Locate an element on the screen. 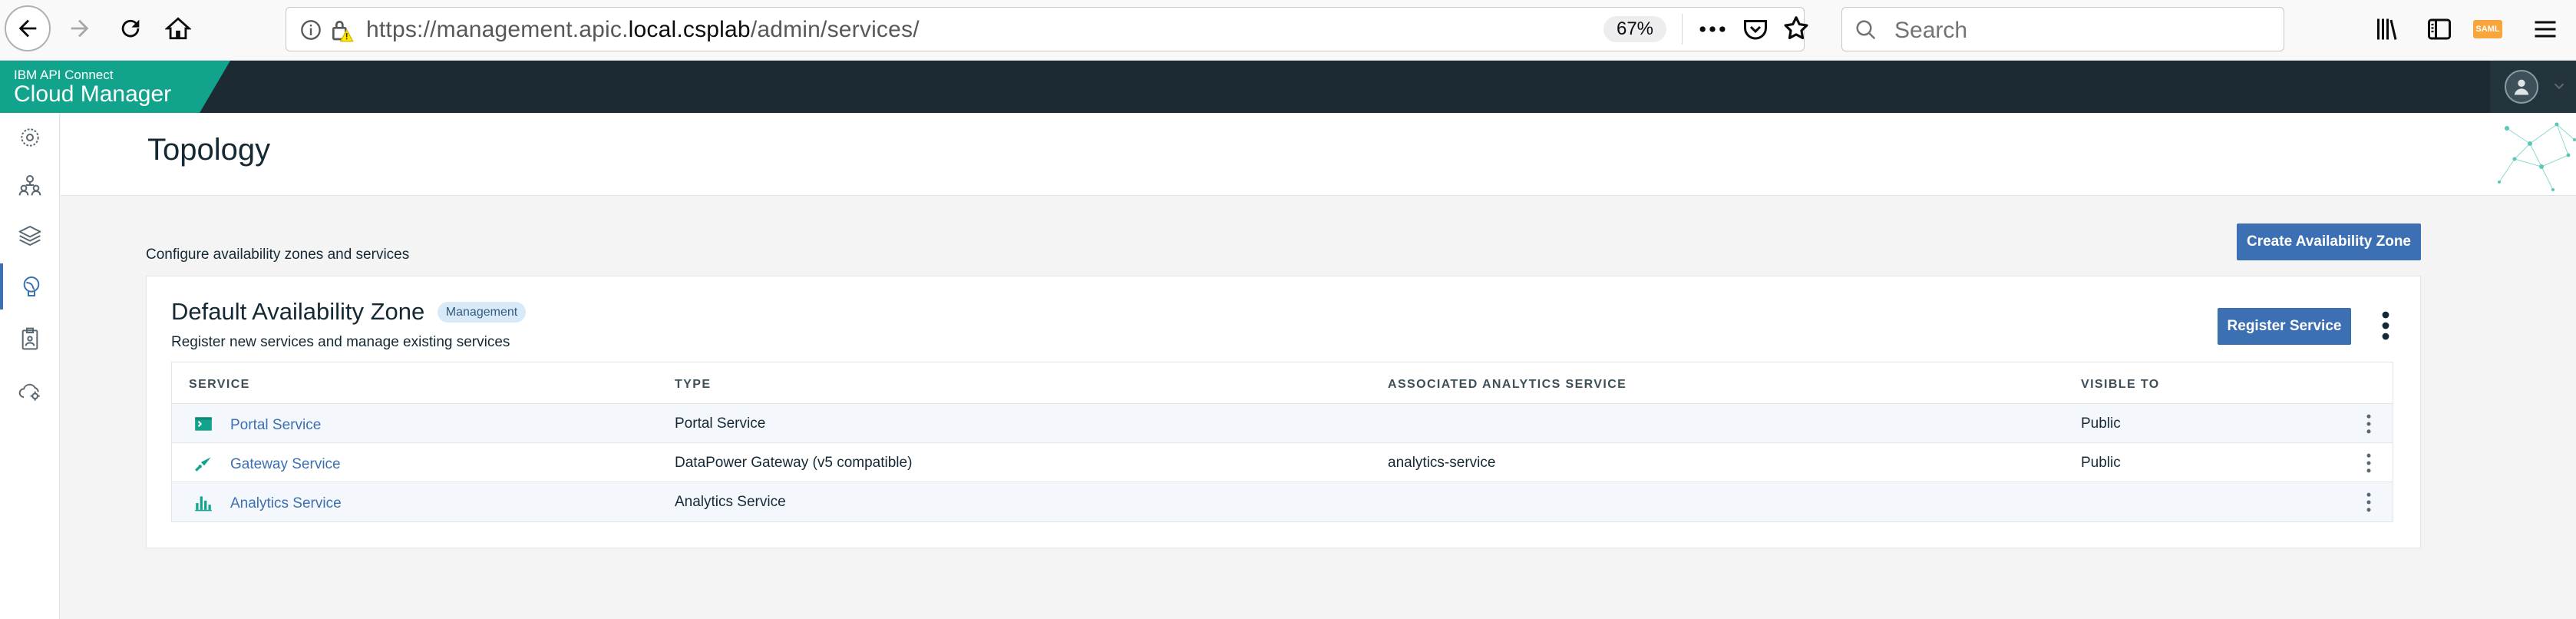 This screenshot has width=2576, height=619. arrow-left-icon is located at coordinates (28, 28).